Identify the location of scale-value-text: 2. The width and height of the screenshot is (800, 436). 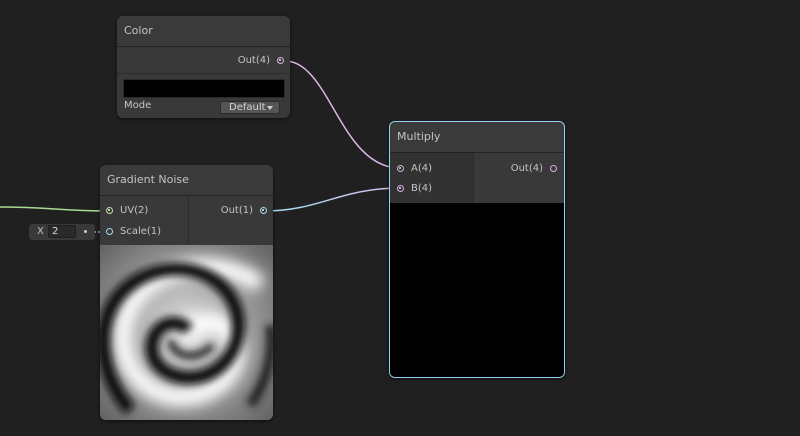
(55, 231).